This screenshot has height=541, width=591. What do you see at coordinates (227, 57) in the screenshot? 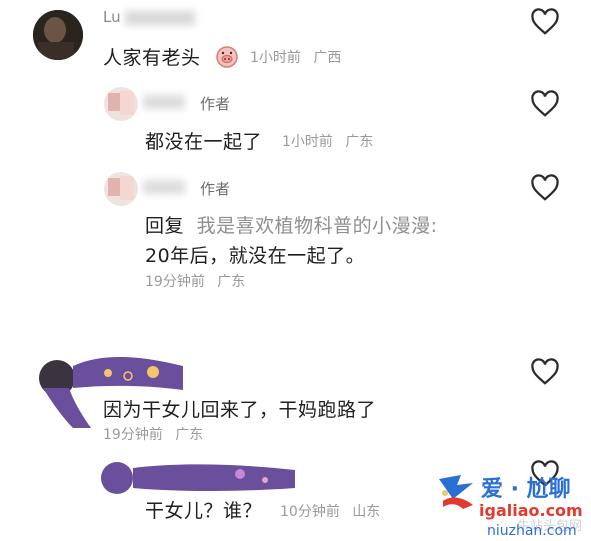
I see `pig-face-icon` at bounding box center [227, 57].